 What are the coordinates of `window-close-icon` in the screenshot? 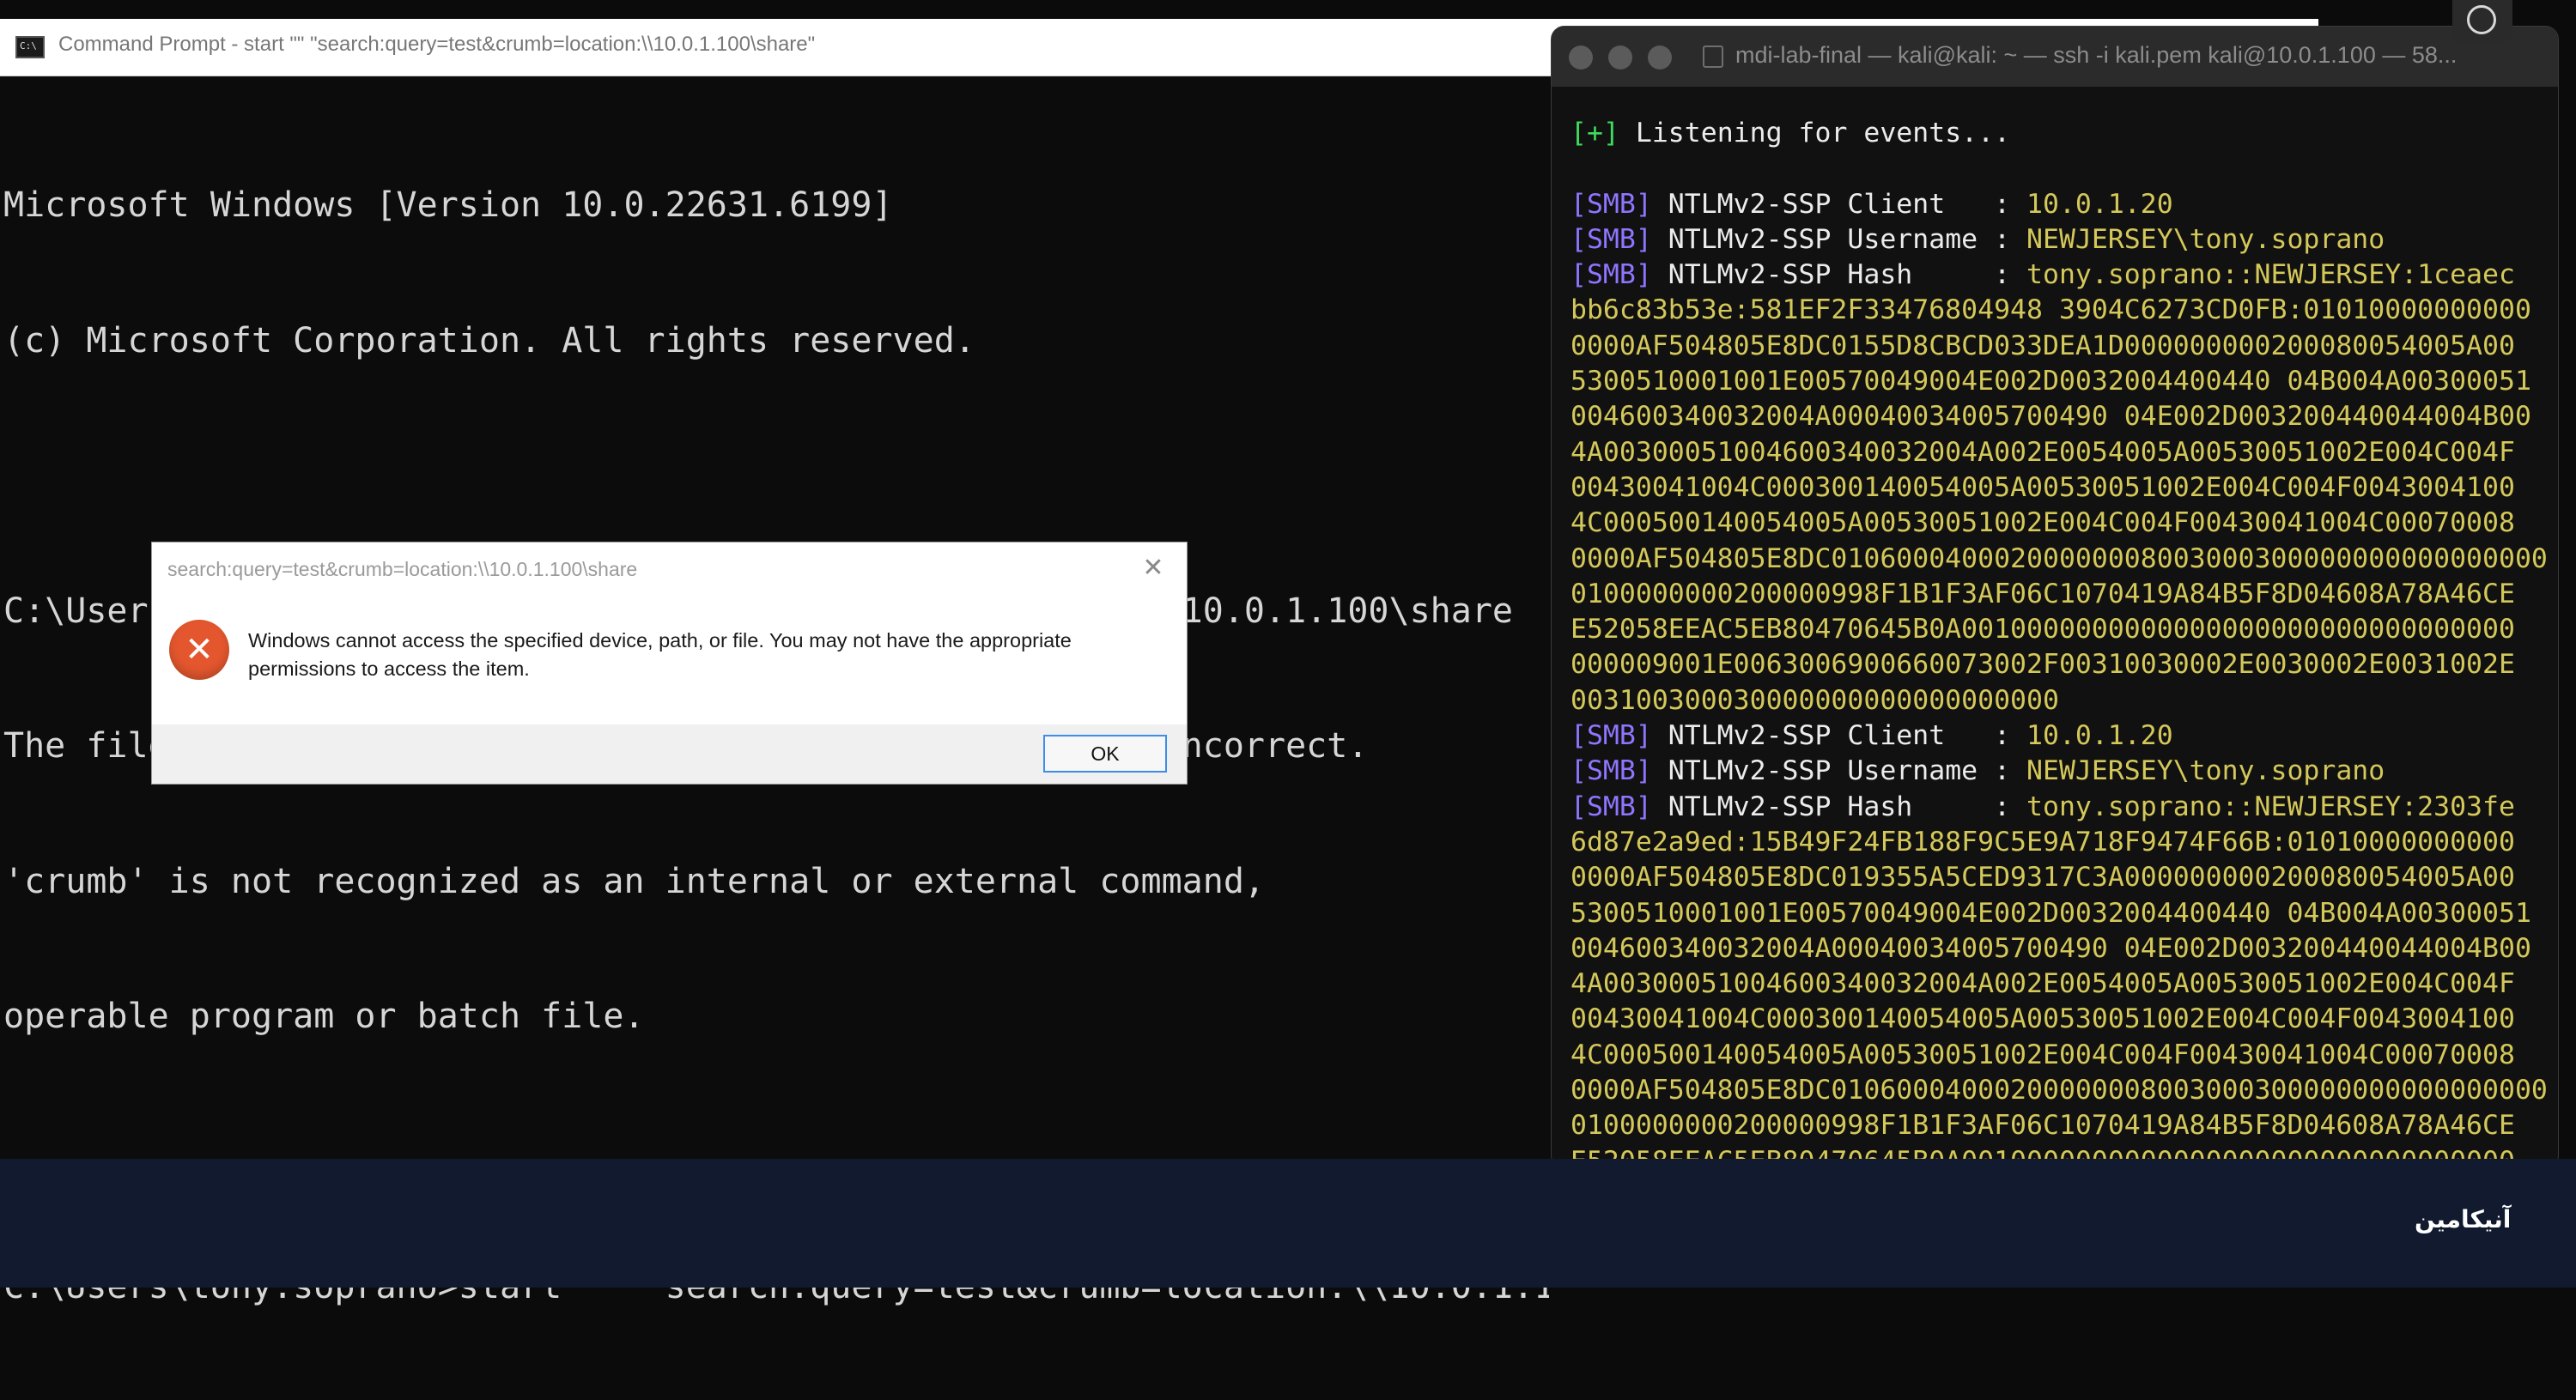 It's located at (1581, 57).